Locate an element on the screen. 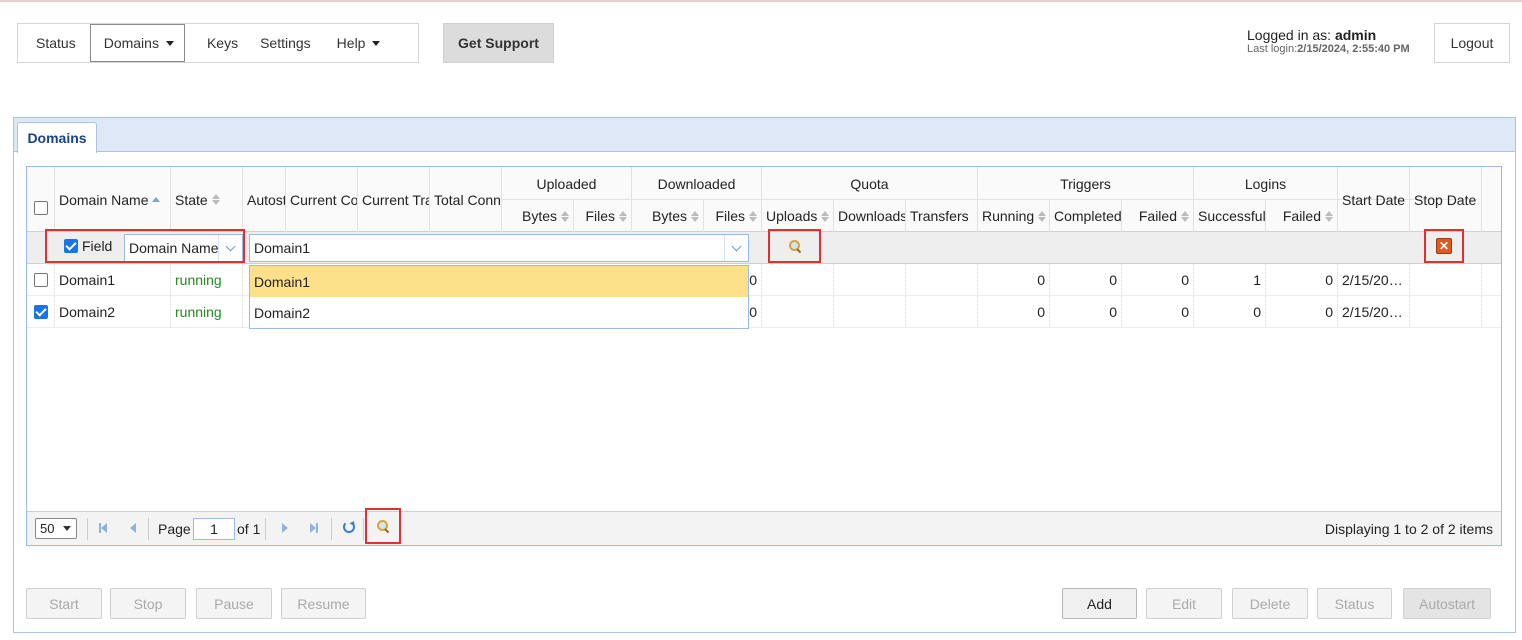 The height and width of the screenshot is (640, 1522). col-trig-completed: Completed is located at coordinates (1086, 216).